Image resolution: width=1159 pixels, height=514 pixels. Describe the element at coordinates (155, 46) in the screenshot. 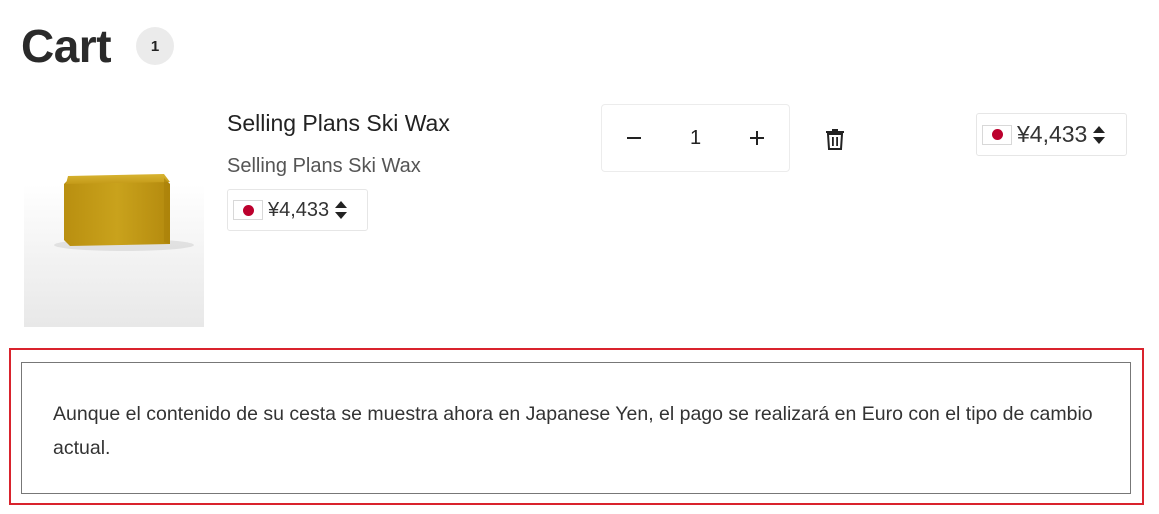

I see `cart-count-badge: 1` at that location.